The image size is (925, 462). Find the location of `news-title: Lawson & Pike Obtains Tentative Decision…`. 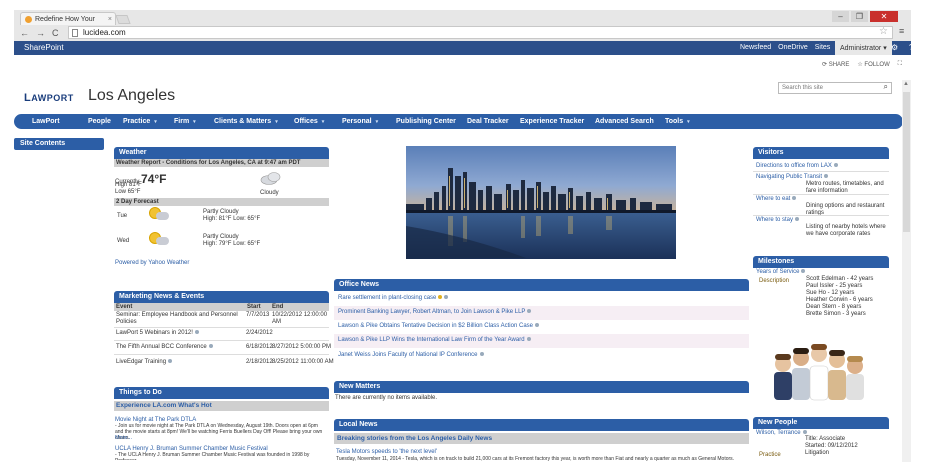

news-title: Lawson & Pike Obtains Tentative Decision… is located at coordinates (435, 326).